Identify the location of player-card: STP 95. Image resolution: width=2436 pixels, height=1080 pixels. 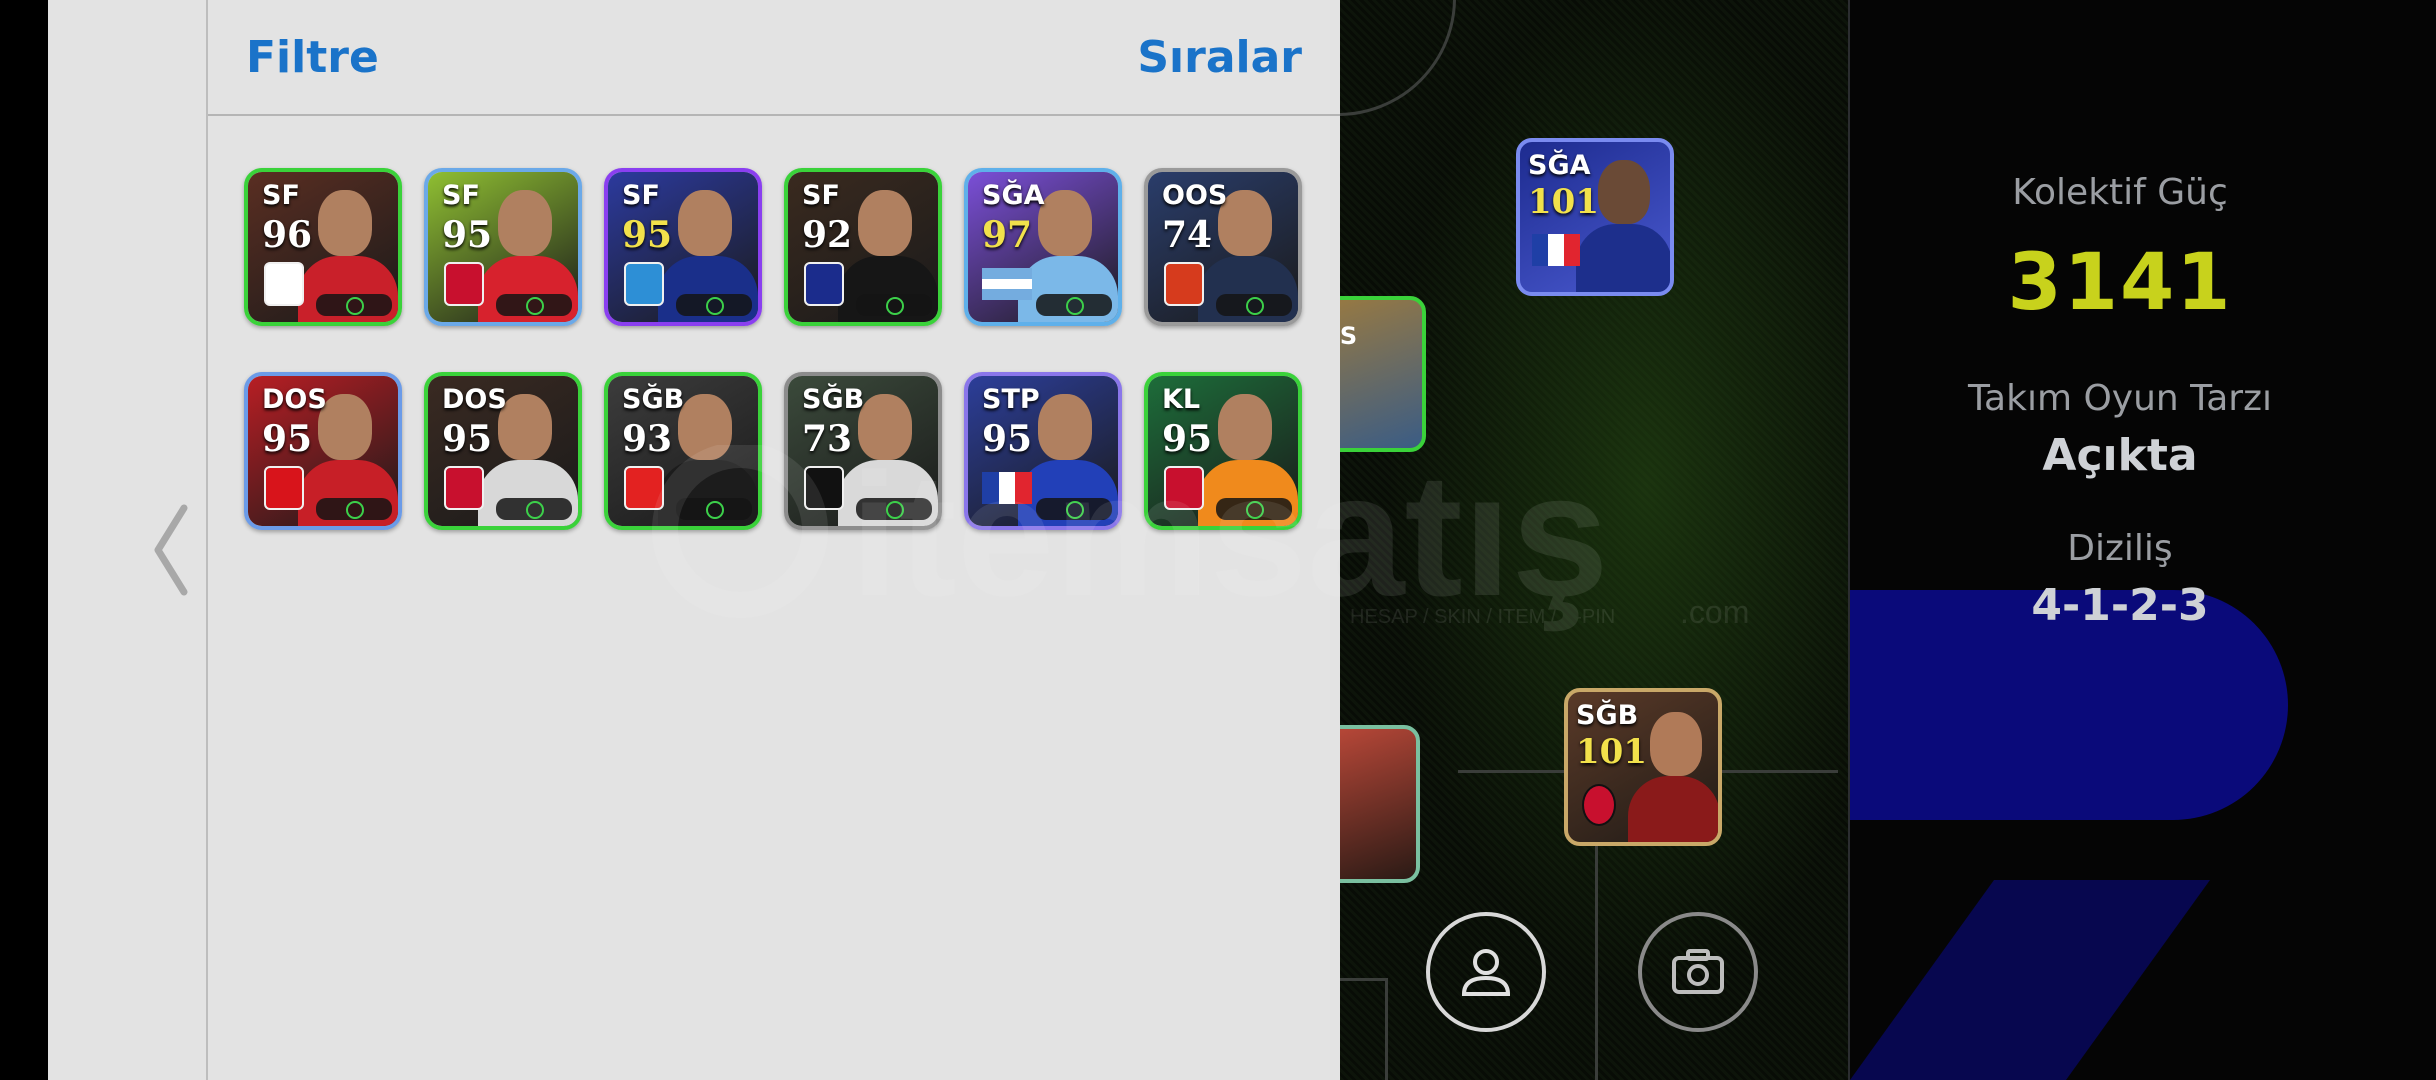
(1043, 451).